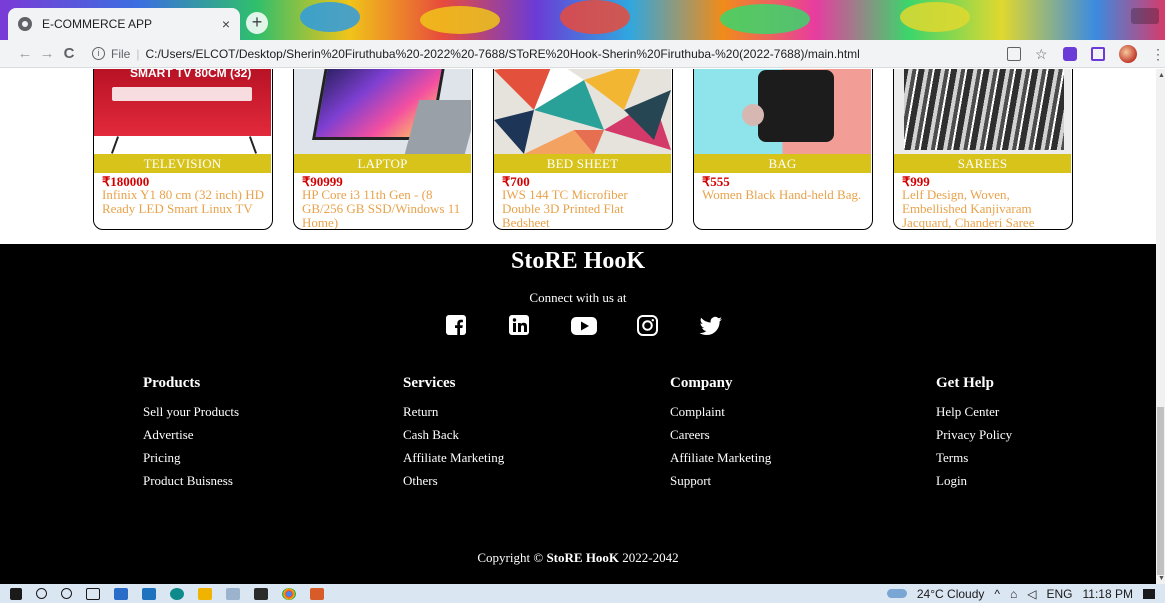 The height and width of the screenshot is (603, 1165). What do you see at coordinates (47, 53) in the screenshot?
I see `forward-icon: →` at bounding box center [47, 53].